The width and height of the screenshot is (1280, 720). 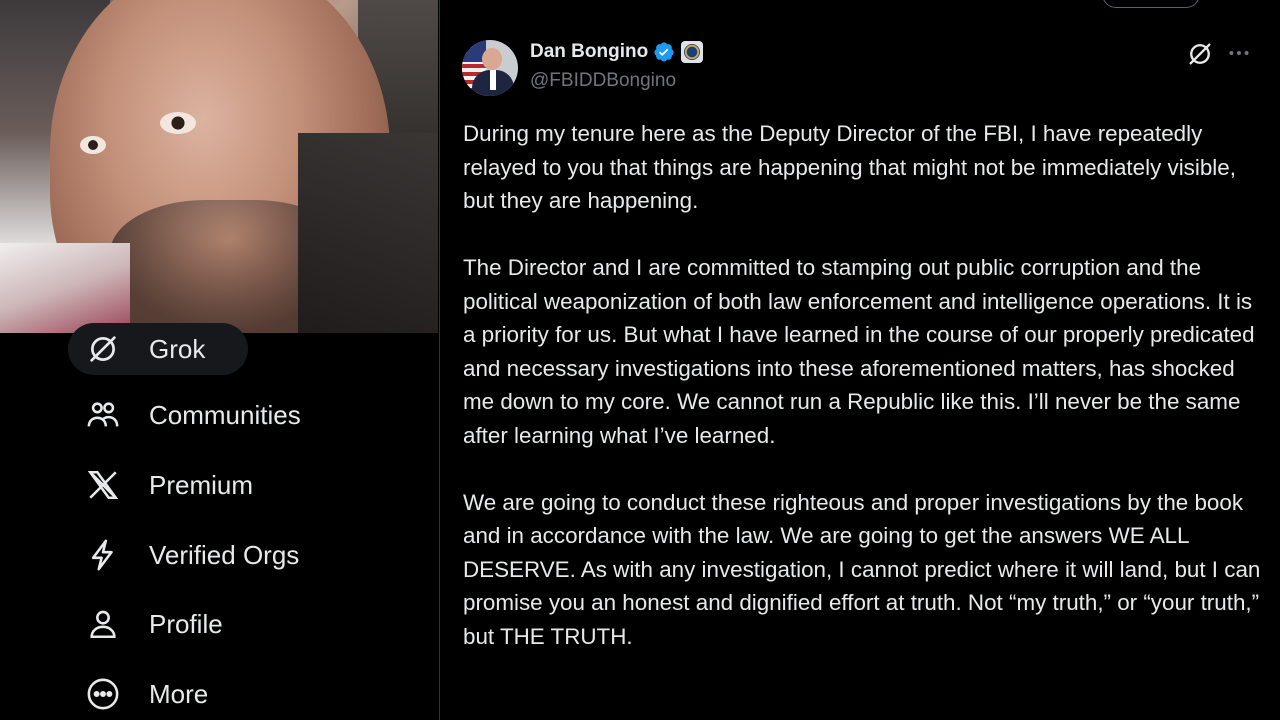 I want to click on sidebar-item-verified-orgs: Verified Orgs, so click(x=183, y=555).